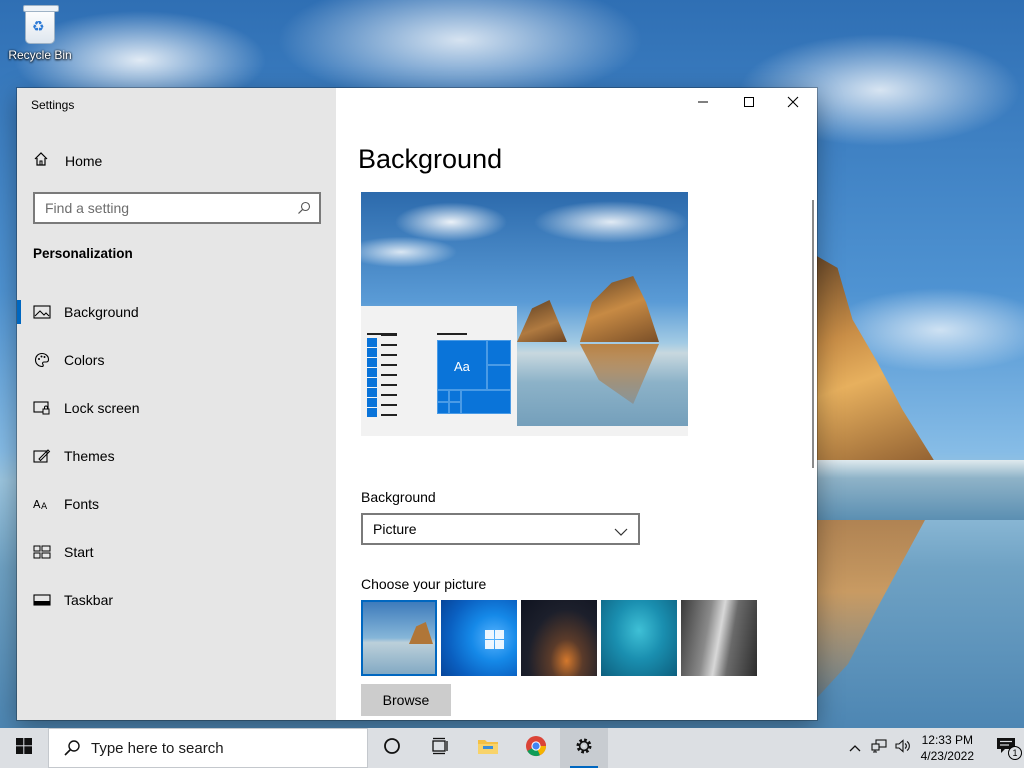  What do you see at coordinates (79, 552) in the screenshot?
I see `sidebar-item-label: Start` at bounding box center [79, 552].